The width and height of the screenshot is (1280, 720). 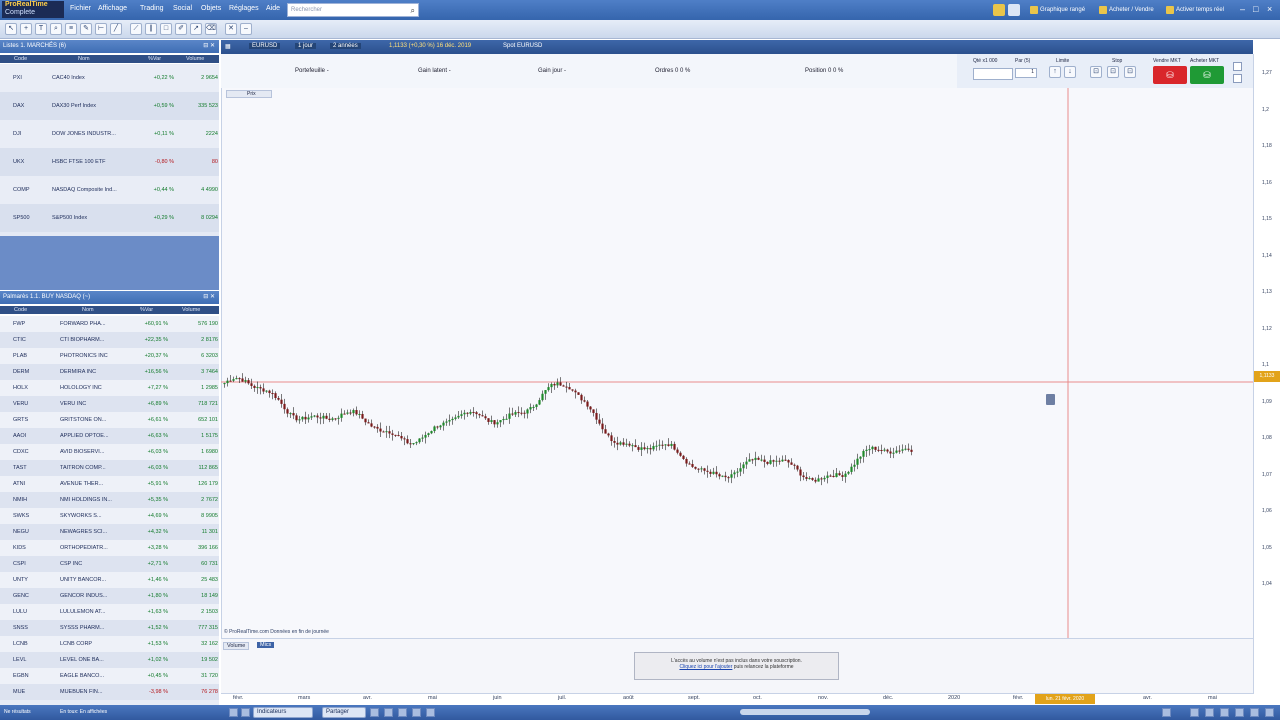 What do you see at coordinates (231, 29) in the screenshot?
I see `delete-icon: ✕` at bounding box center [231, 29].